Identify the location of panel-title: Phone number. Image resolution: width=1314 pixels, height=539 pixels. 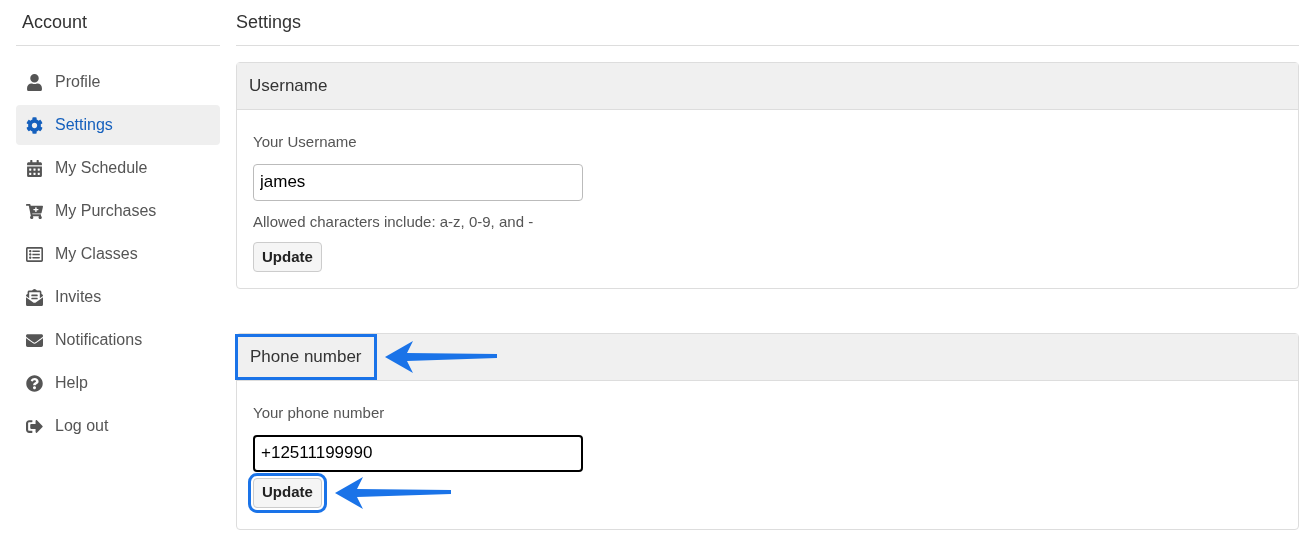
(306, 357).